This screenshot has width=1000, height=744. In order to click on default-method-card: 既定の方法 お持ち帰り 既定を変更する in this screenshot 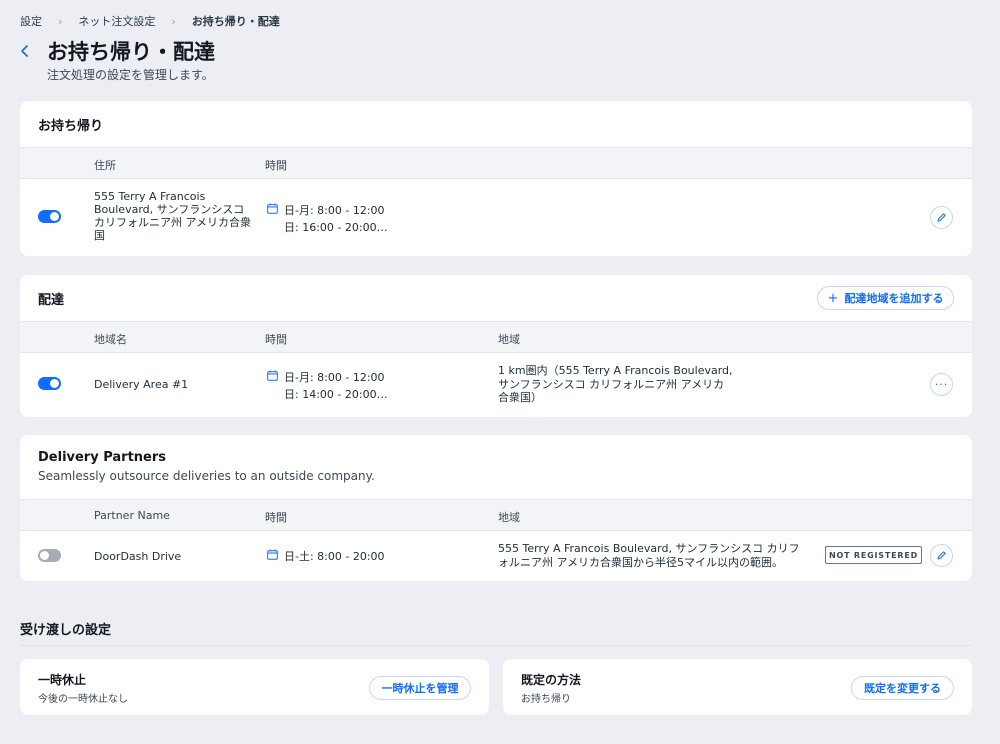, I will do `click(737, 687)`.